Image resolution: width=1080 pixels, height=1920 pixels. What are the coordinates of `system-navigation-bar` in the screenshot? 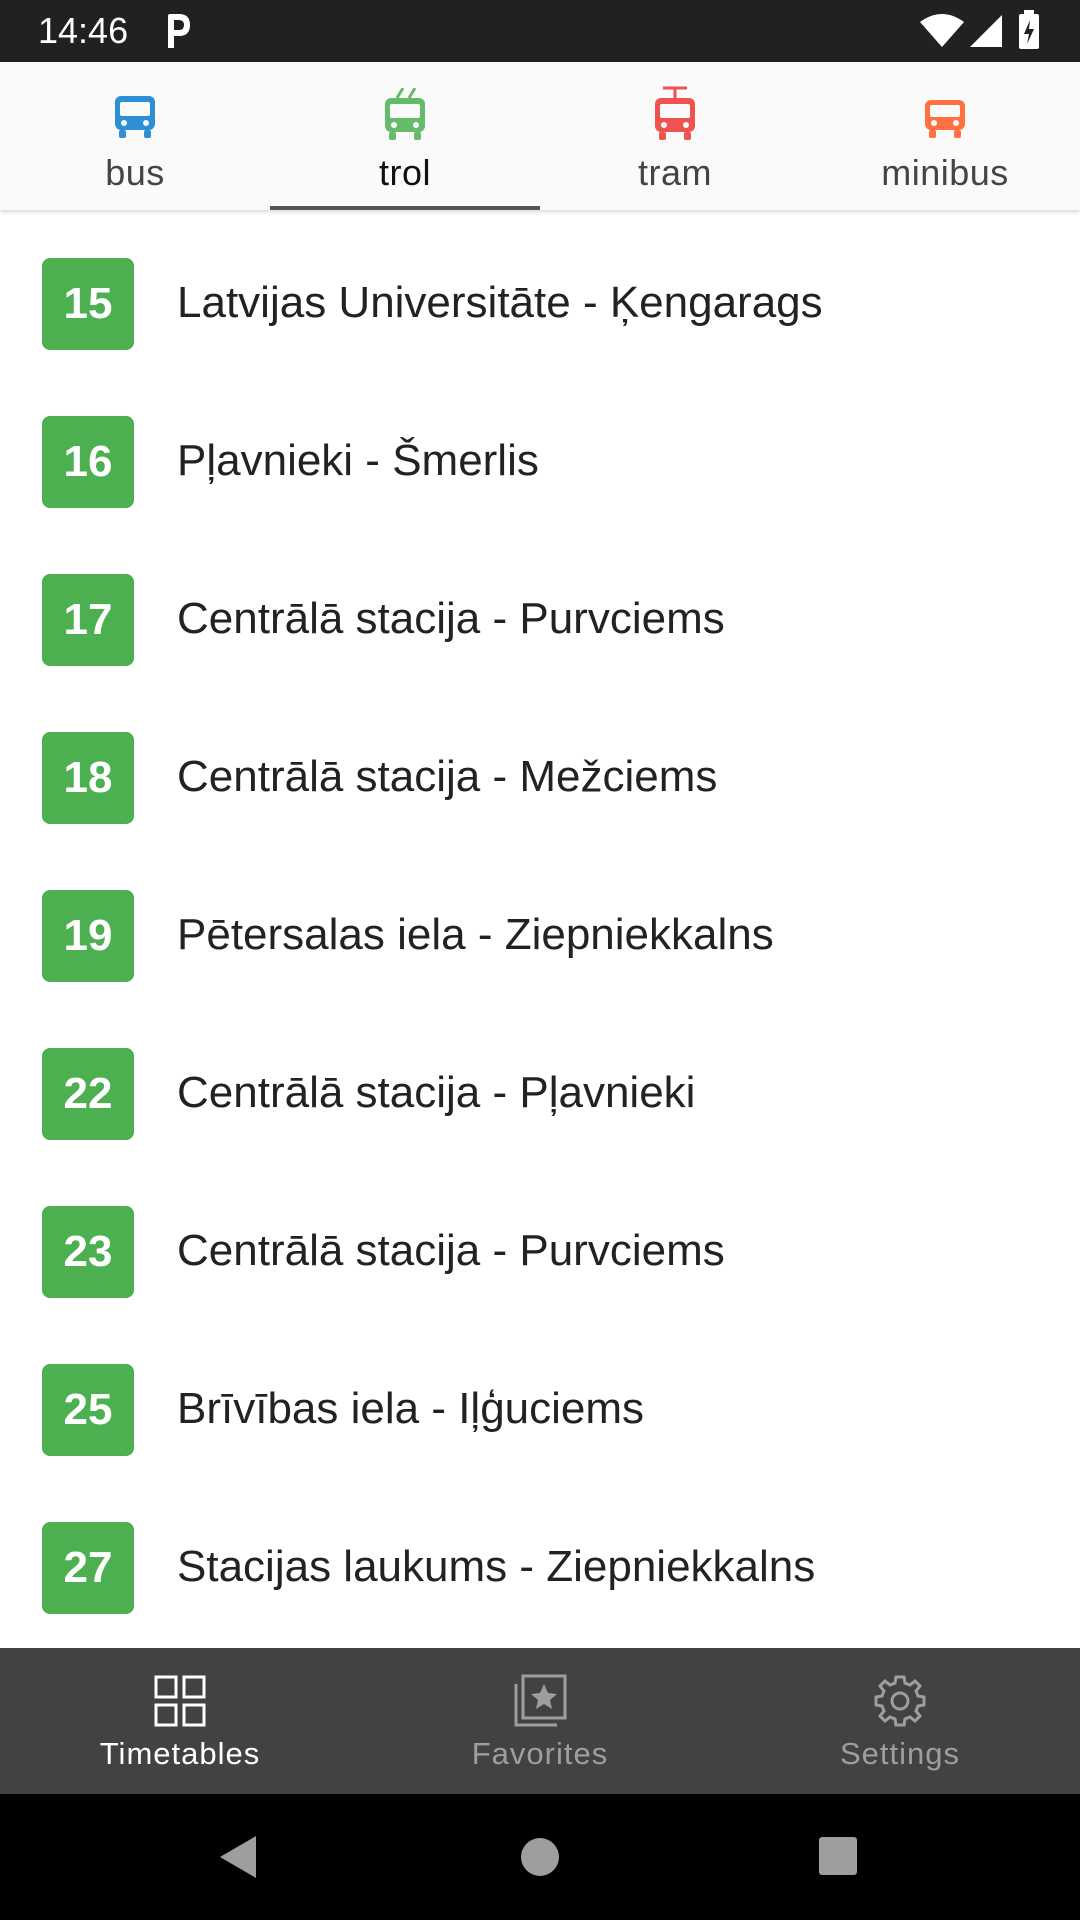 It's located at (540, 1857).